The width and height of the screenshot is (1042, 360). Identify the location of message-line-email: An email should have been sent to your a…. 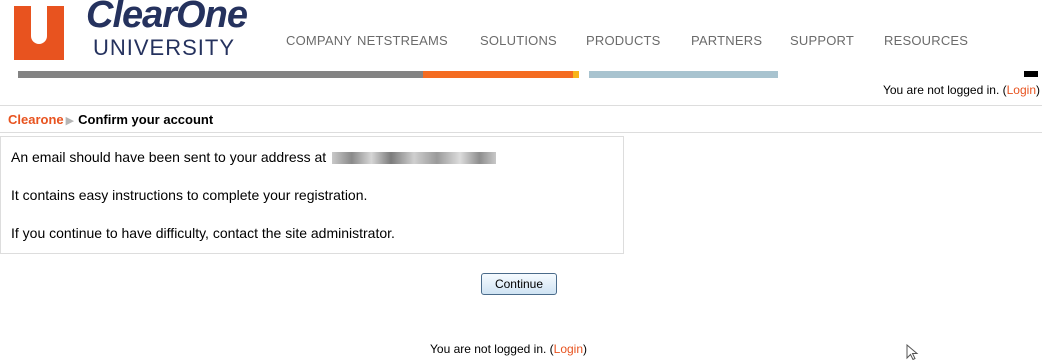
(254, 157).